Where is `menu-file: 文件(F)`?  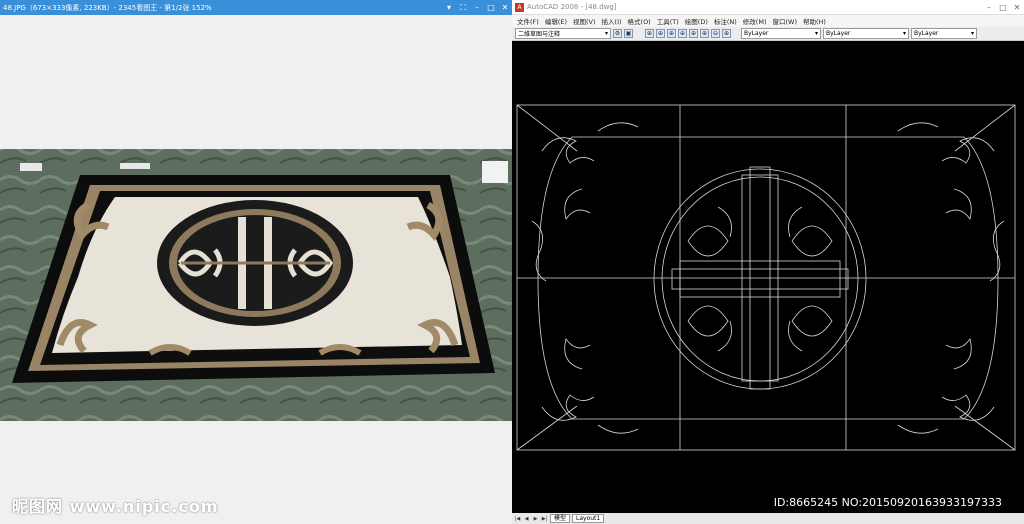 menu-file: 文件(F) is located at coordinates (528, 21).